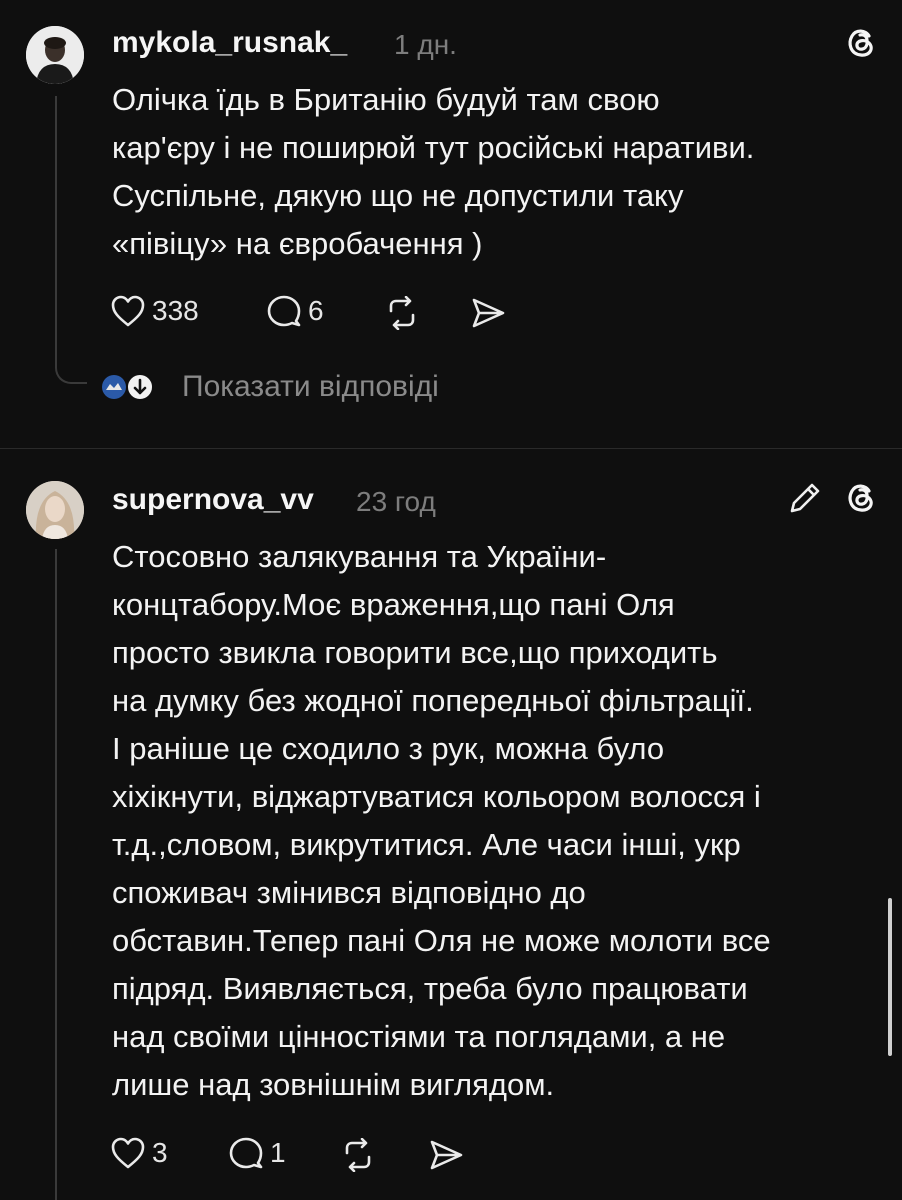 This screenshot has width=902, height=1200. I want to click on username: mykola_rusnak_, so click(229, 43).